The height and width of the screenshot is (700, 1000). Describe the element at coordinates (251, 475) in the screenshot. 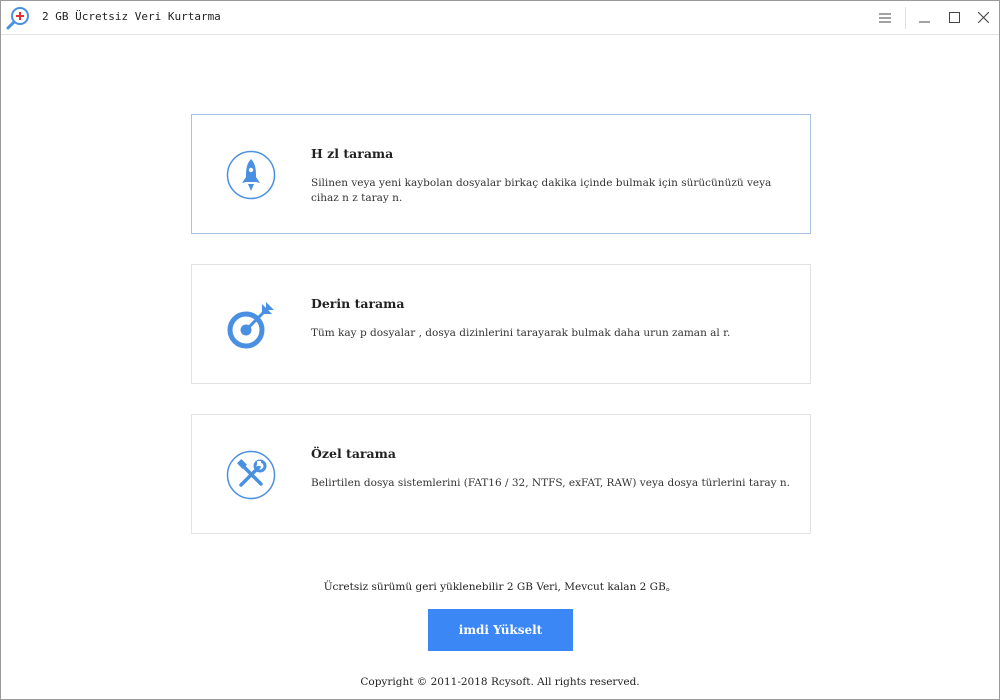

I see `tools-icon` at that location.